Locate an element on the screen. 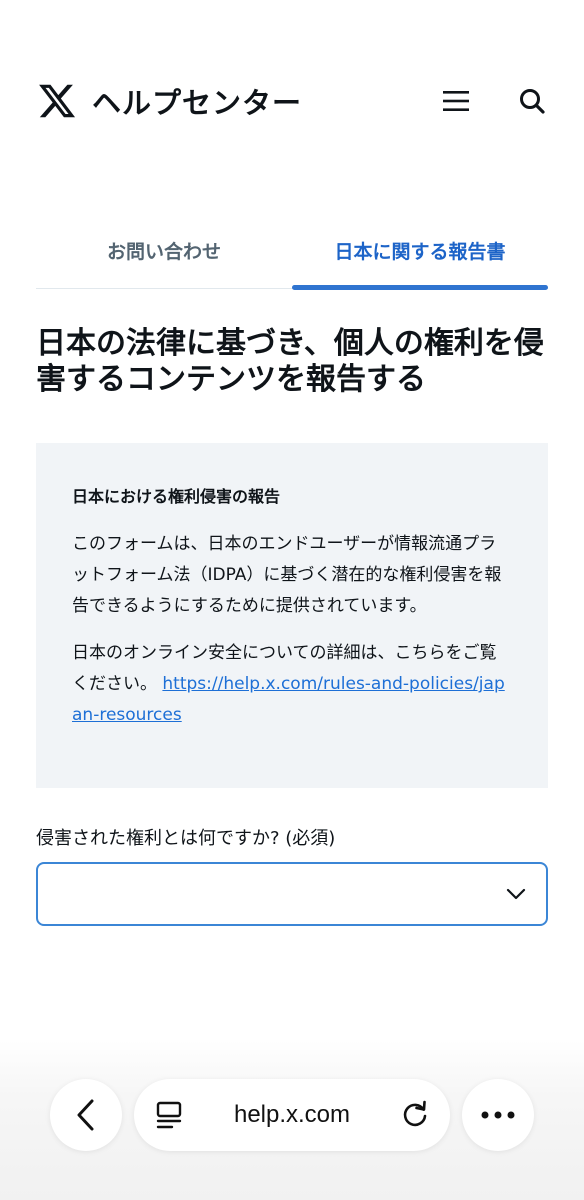 The image size is (584, 1200). back-chevron-icon is located at coordinates (86, 1115).